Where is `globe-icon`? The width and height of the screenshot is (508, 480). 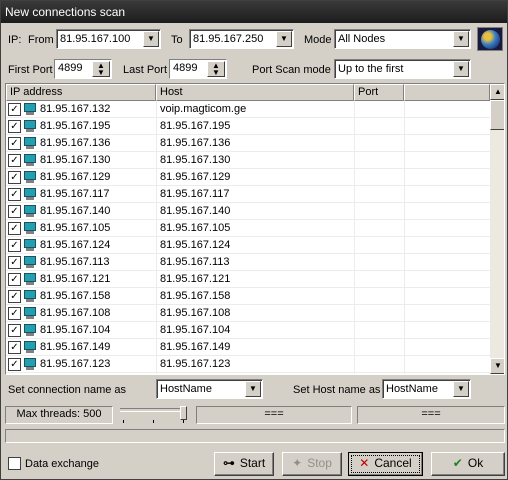
globe-icon is located at coordinates (490, 39).